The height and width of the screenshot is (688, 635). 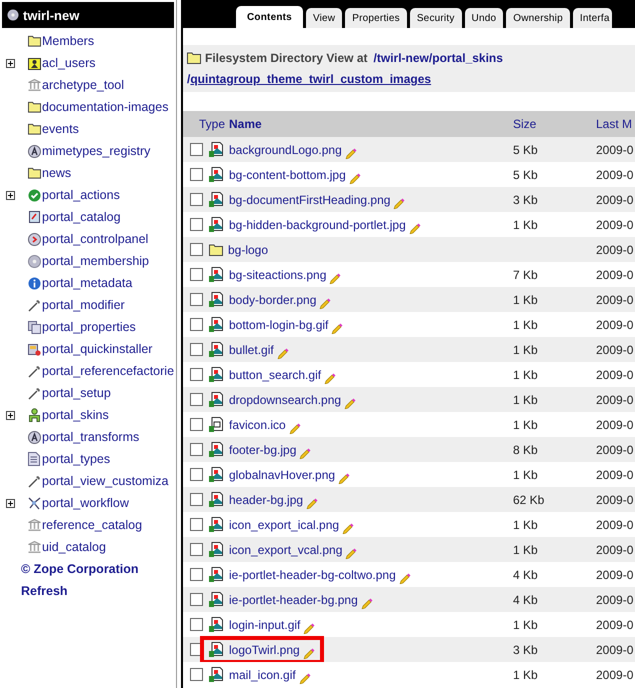 I want to click on tree-item-link: uid_catalog, so click(x=74, y=547).